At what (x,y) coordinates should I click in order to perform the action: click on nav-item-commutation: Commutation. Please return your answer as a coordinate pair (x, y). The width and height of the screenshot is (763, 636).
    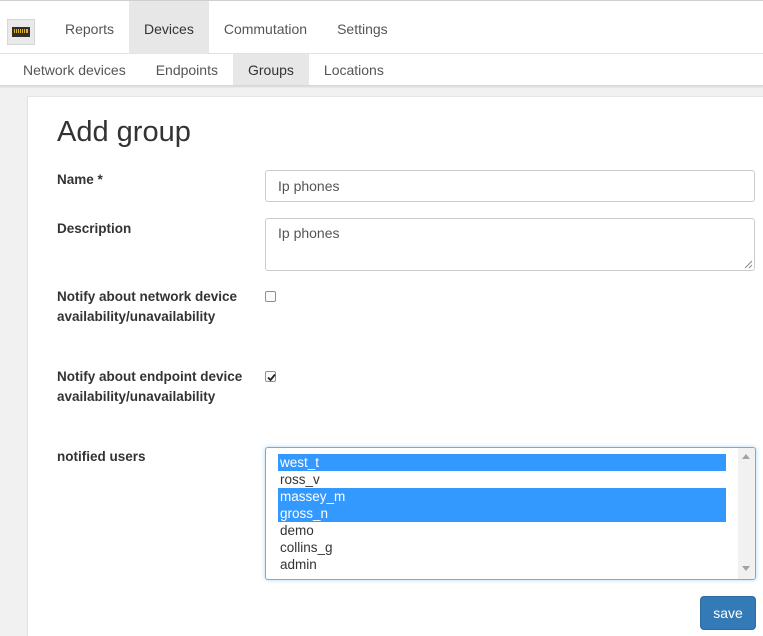
    Looking at the image, I should click on (265, 27).